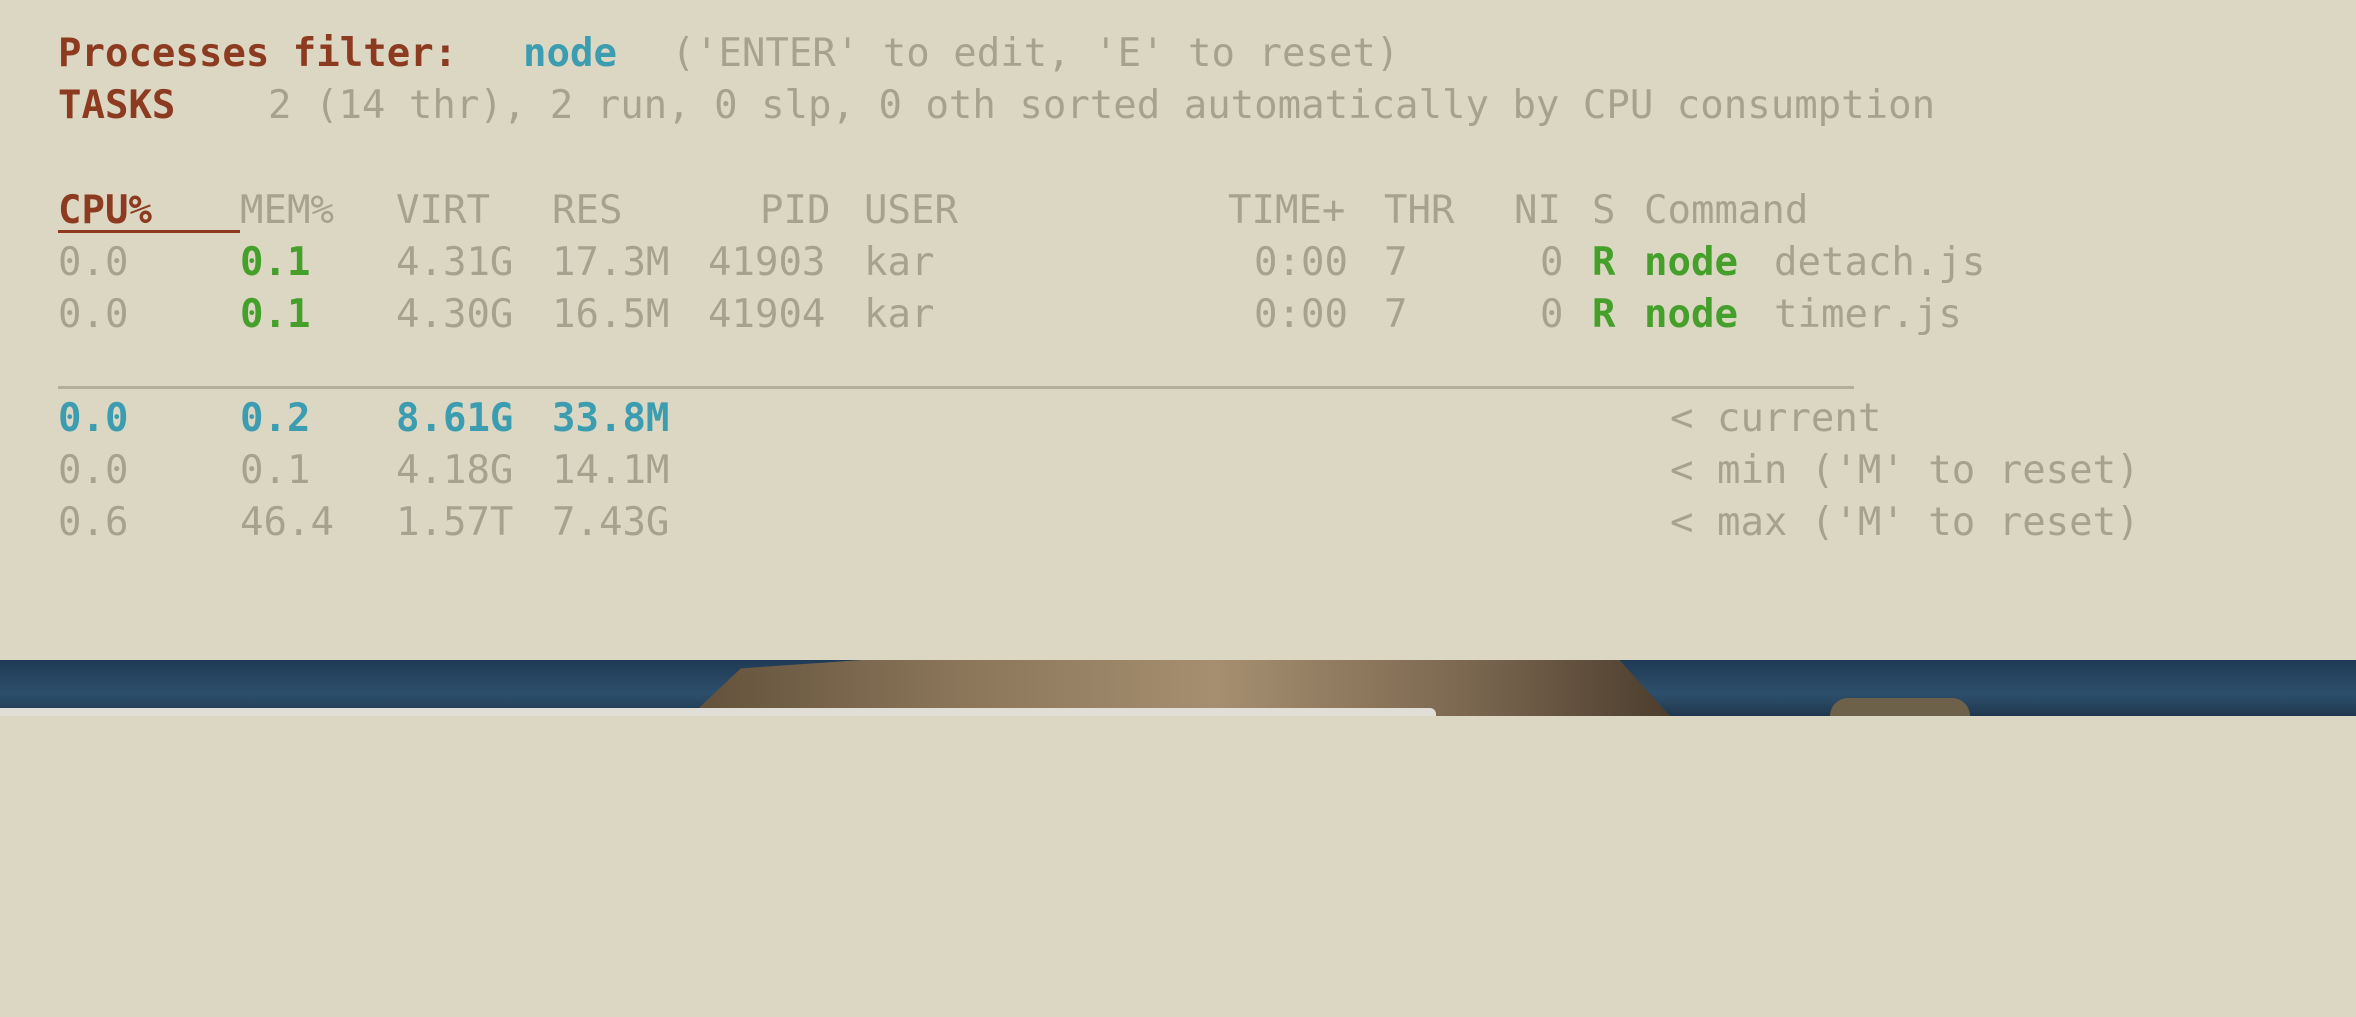 The width and height of the screenshot is (2356, 1017). Describe the element at coordinates (767, 314) in the screenshot. I see `pid-cell: 41904` at that location.